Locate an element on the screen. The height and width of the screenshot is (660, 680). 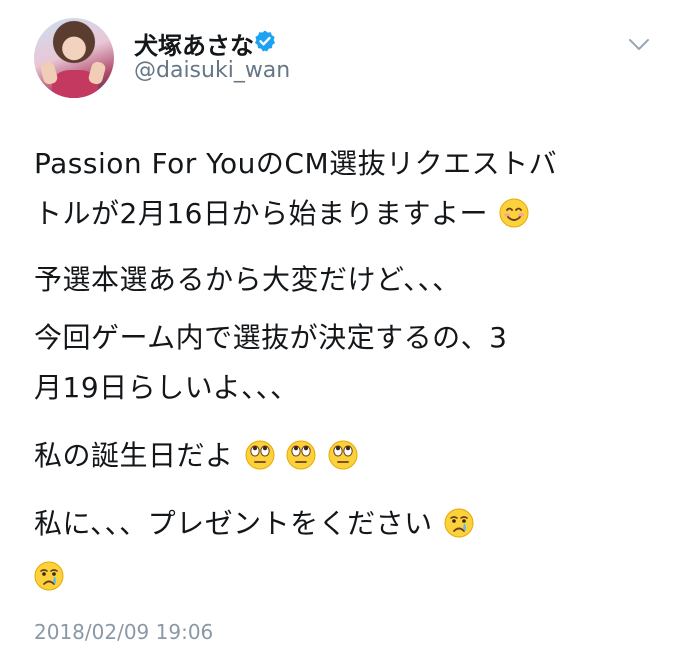
tweet-line-4: 今回ゲーム内で選抜が決定するの、3 is located at coordinates (270, 336).